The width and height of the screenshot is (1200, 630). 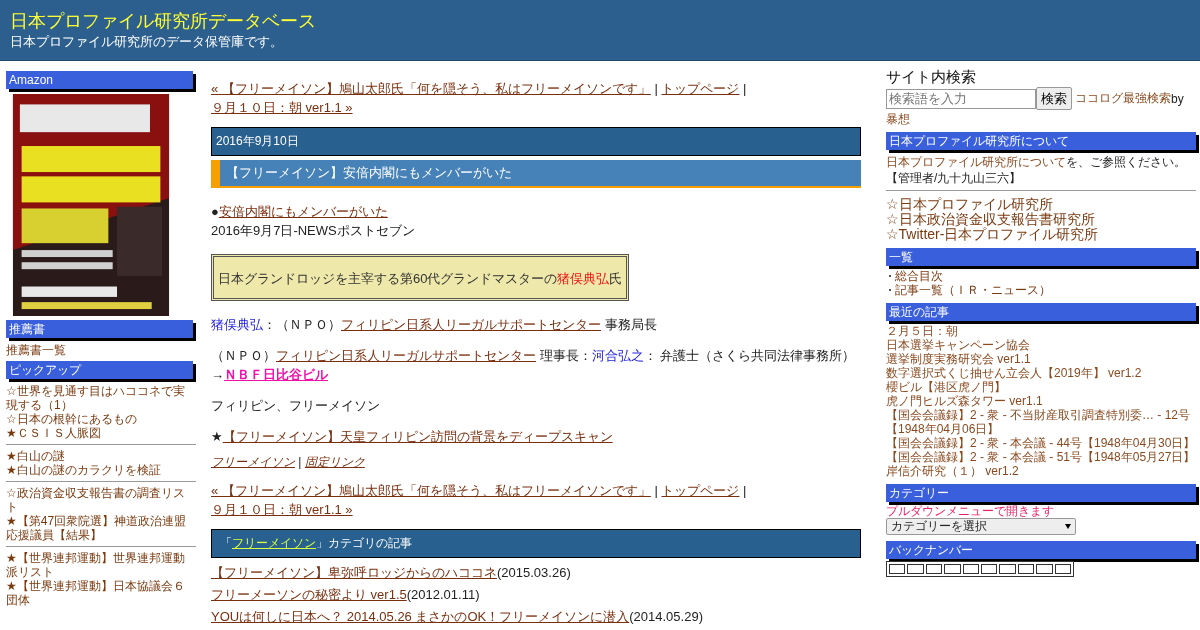 What do you see at coordinates (1041, 204) in the screenshot?
I see `site-link: ☆日本プロファイル研究所` at bounding box center [1041, 204].